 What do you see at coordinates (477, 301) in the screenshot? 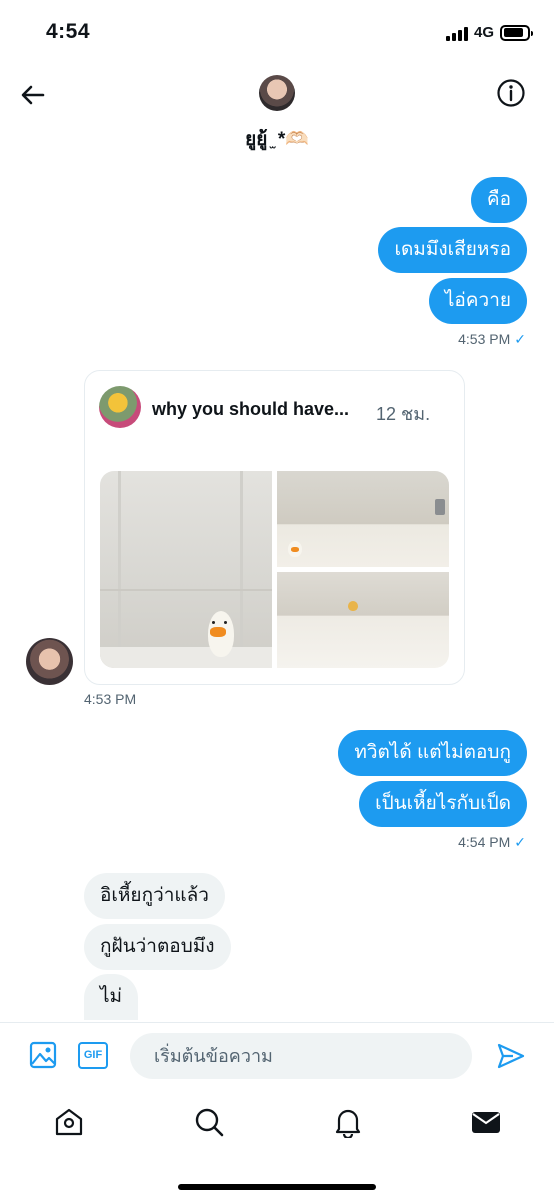
I see `outgoing-message: ไอ่ควาย` at bounding box center [477, 301].